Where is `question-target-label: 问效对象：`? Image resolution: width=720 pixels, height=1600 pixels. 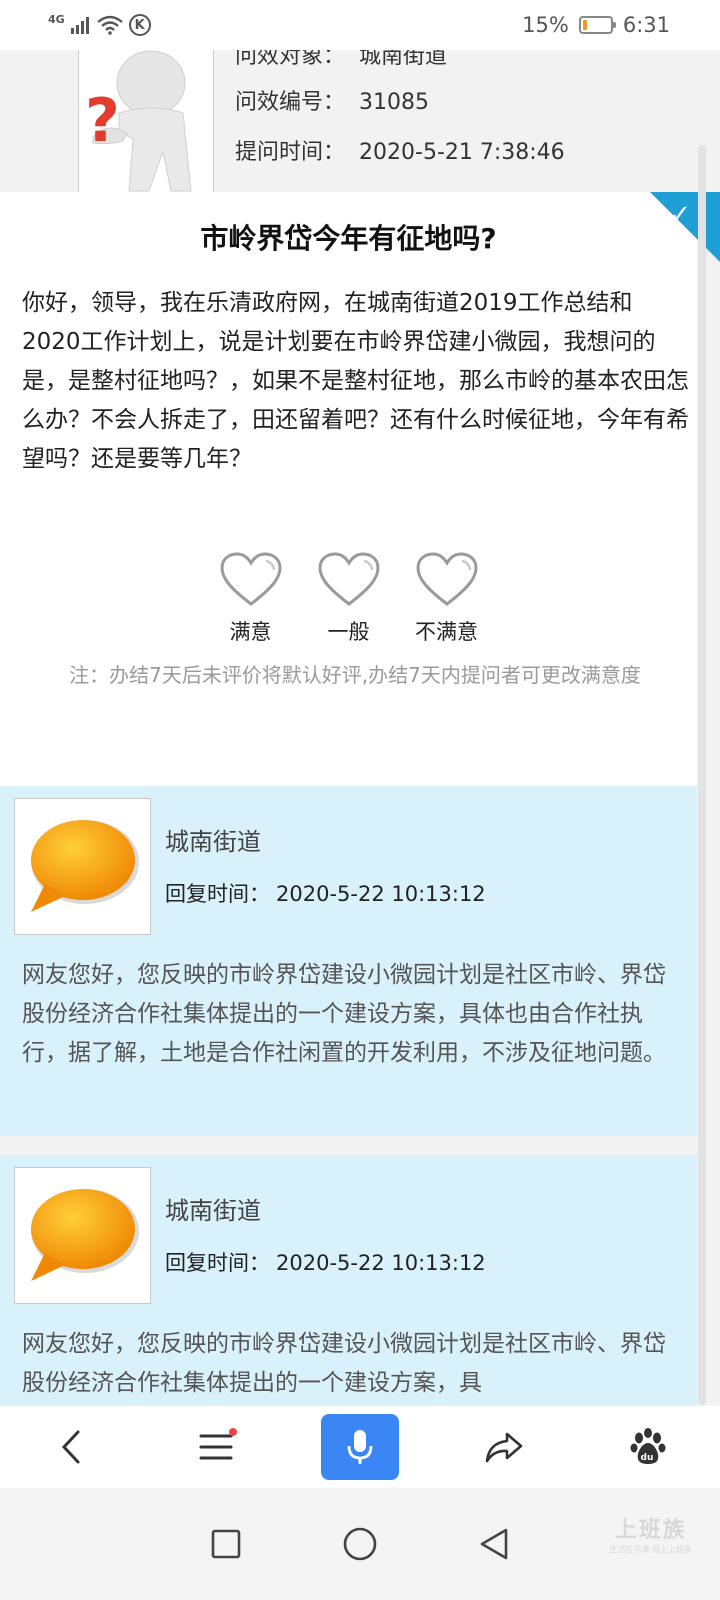
question-target-label: 问效对象： is located at coordinates (290, 59).